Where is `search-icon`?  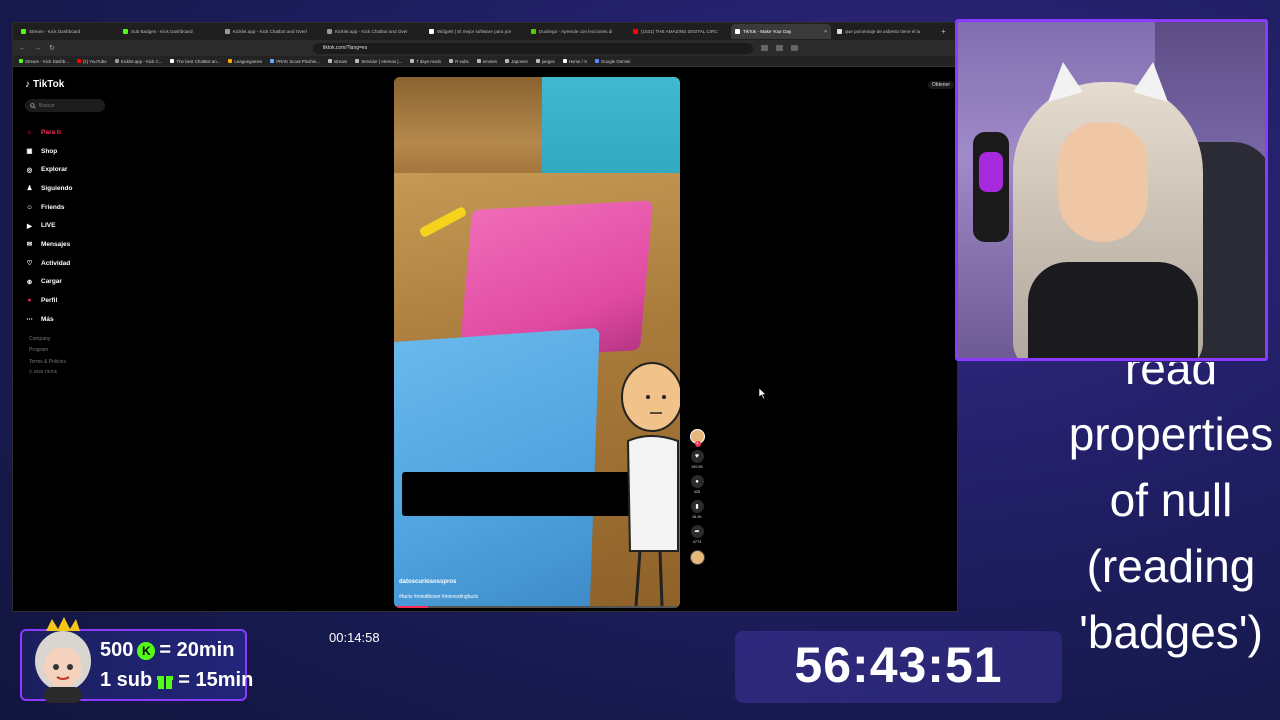 search-icon is located at coordinates (33, 105).